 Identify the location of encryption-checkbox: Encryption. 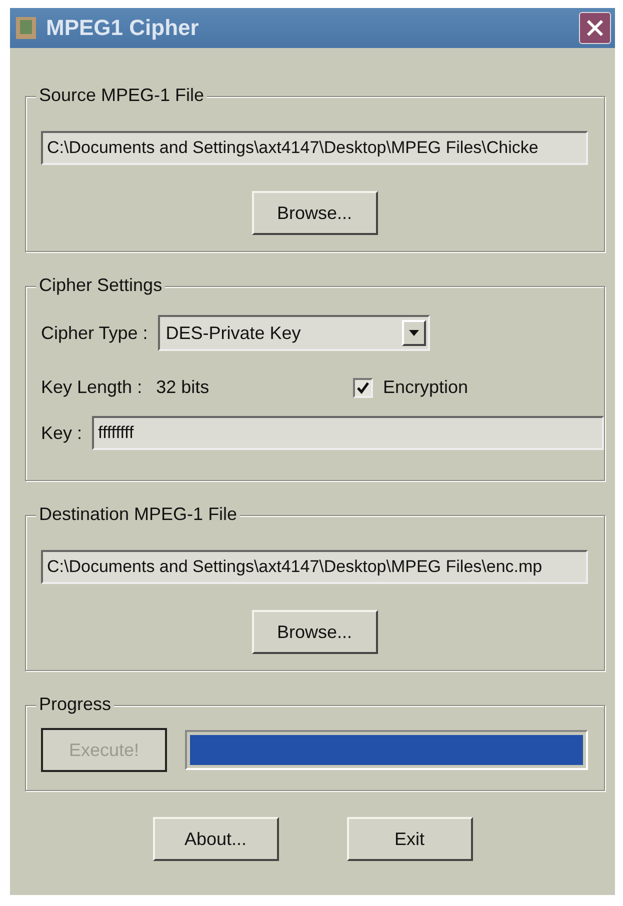
(410, 387).